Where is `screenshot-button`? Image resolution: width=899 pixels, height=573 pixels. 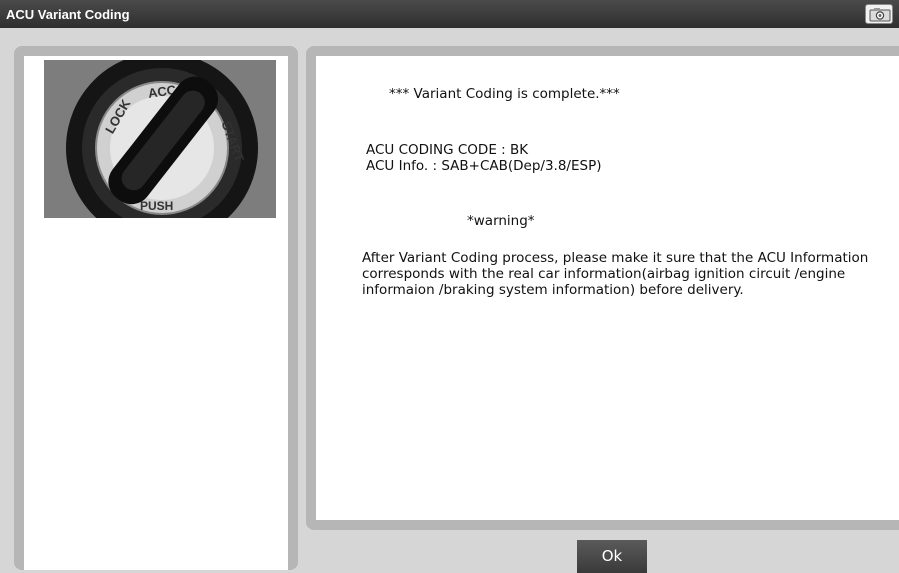
screenshot-button is located at coordinates (879, 14).